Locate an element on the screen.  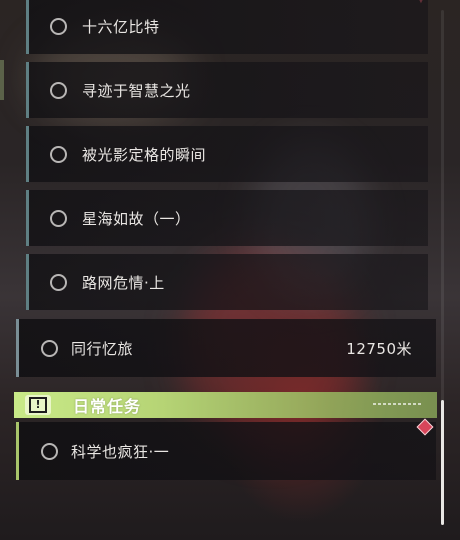
quest-item-sub: 星海如故（一） is located at coordinates (227, 218).